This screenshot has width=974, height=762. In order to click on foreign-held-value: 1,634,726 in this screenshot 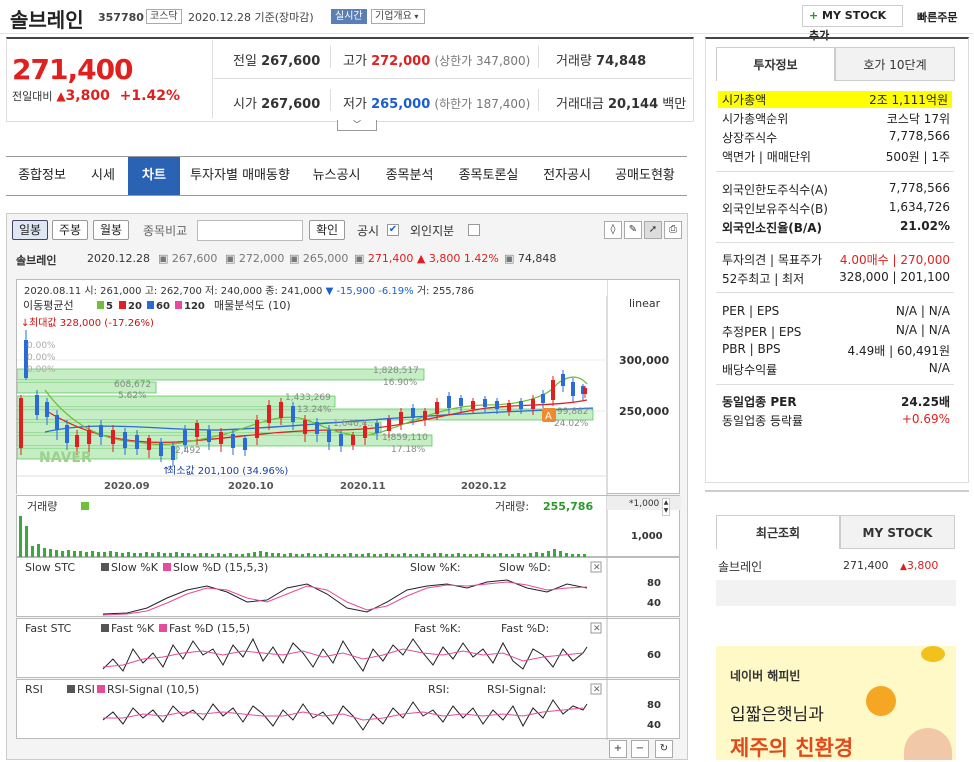, I will do `click(919, 207)`.